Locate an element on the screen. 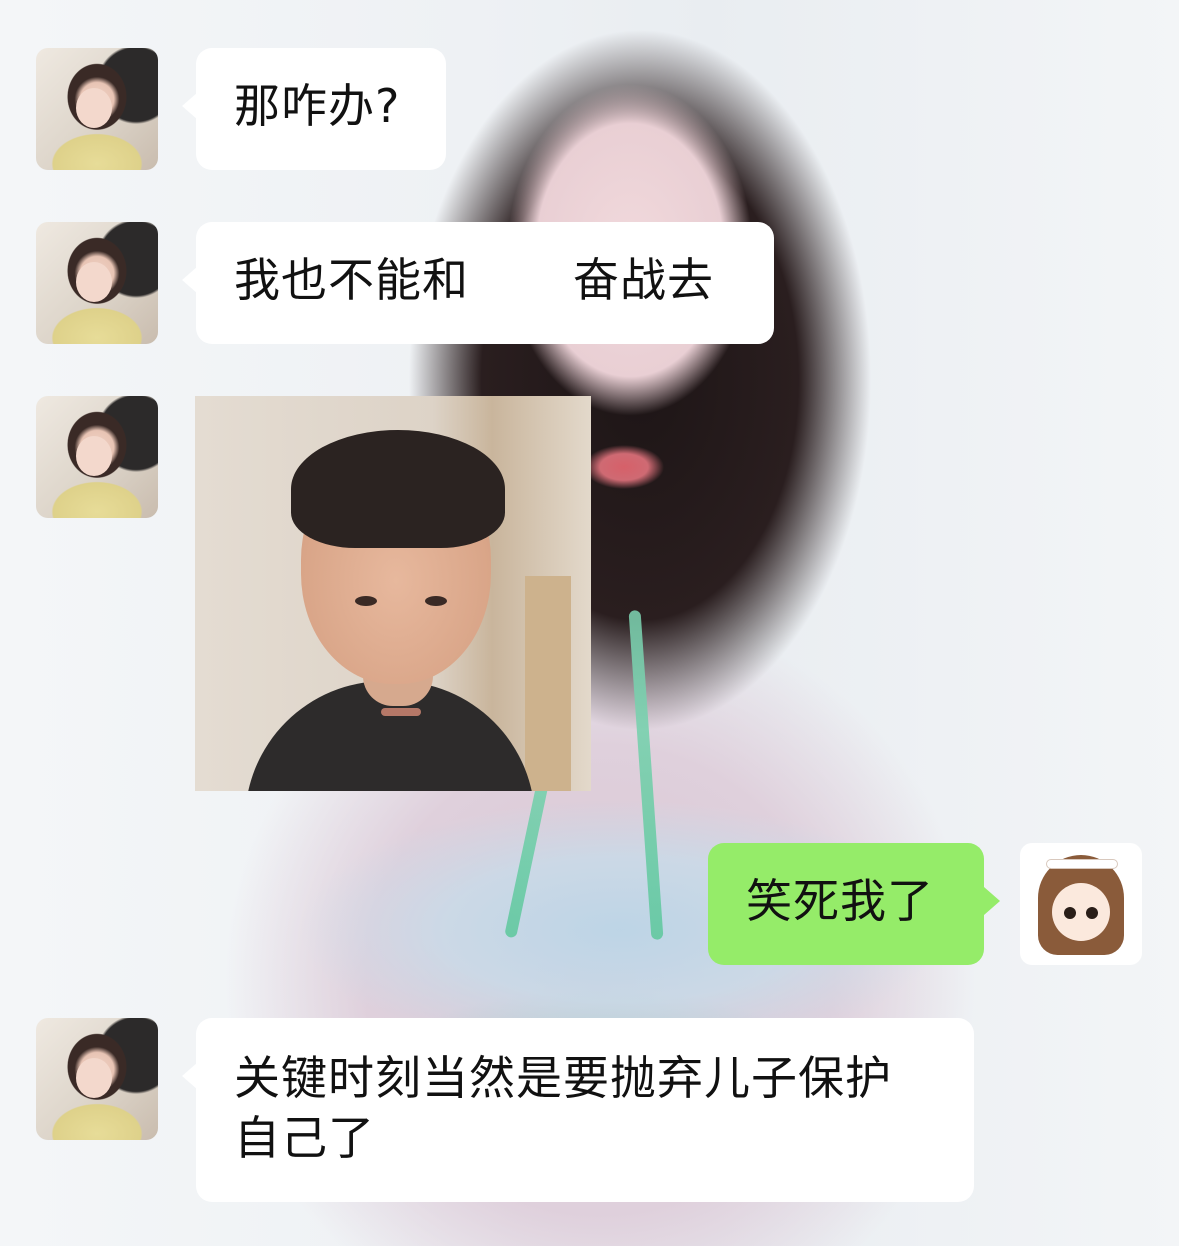 The height and width of the screenshot is (1246, 1179). my-avatar is located at coordinates (1081, 904).